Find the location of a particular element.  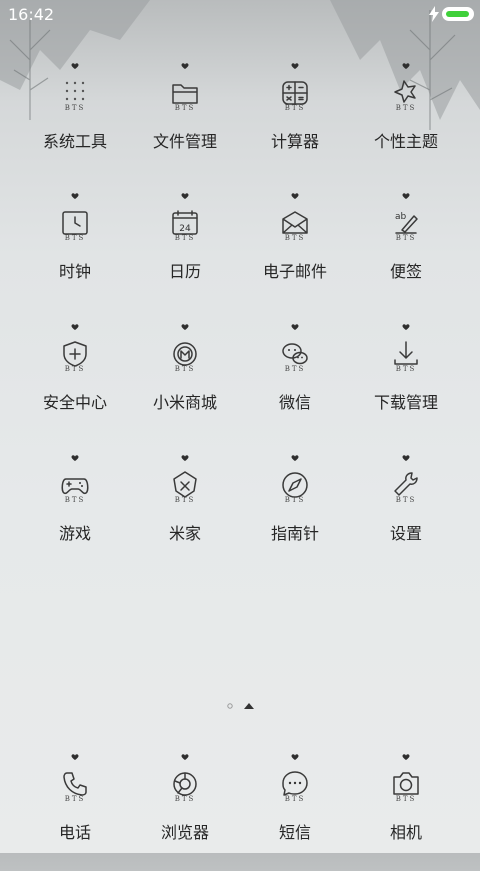

app-calculator: BTS 计算器 is located at coordinates (295, 120).